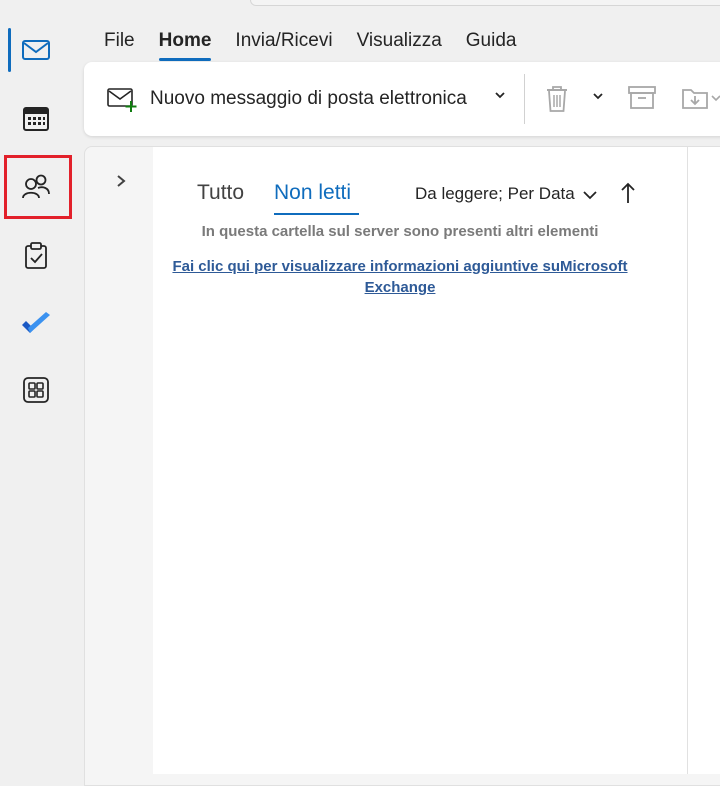  I want to click on tab-file: File, so click(119, 43).